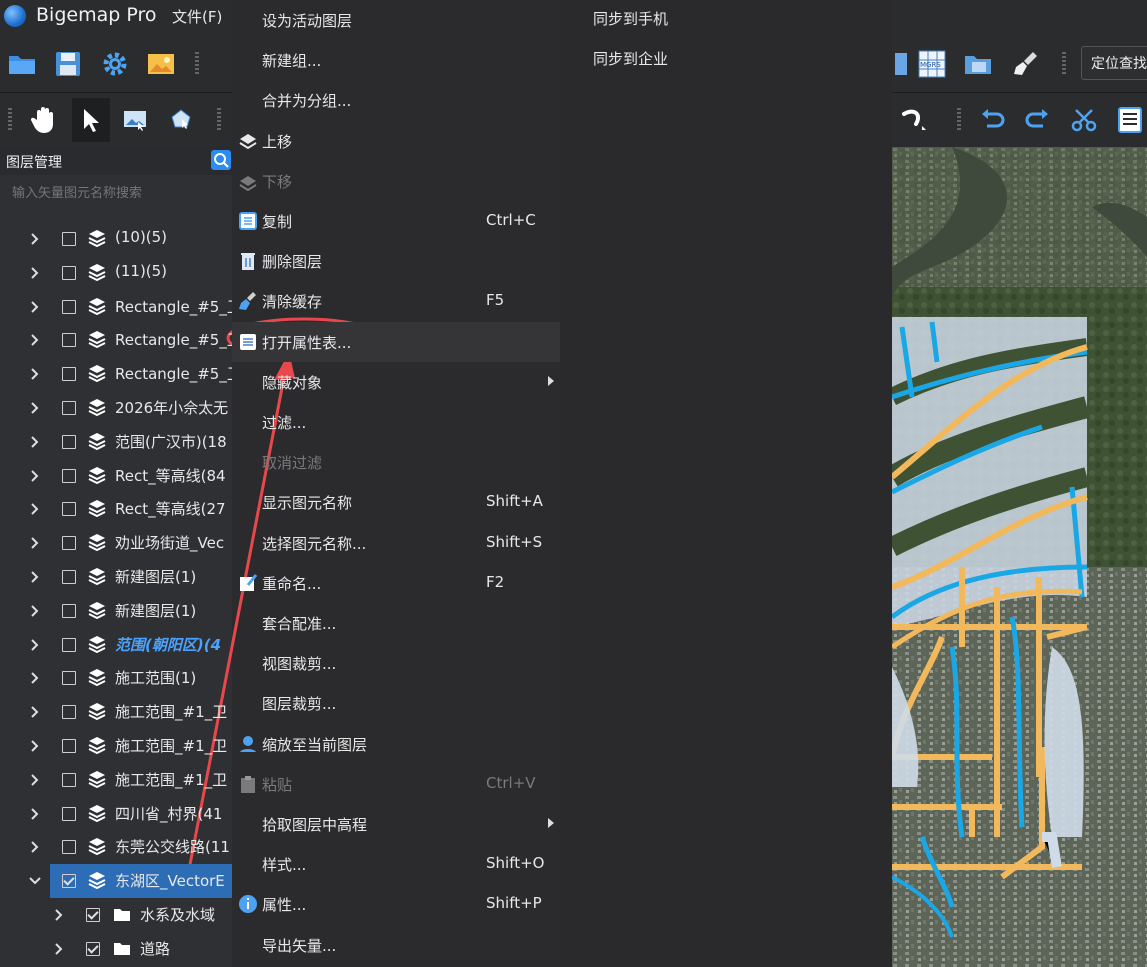  I want to click on sublayer-row: 道路, so click(116, 949).